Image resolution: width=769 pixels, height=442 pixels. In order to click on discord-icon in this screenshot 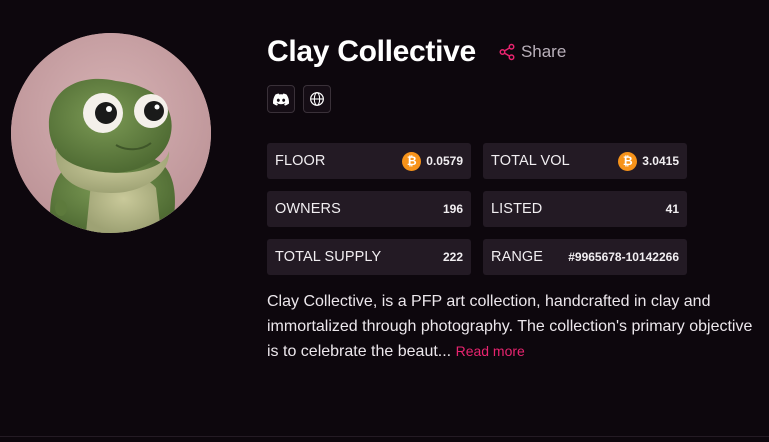, I will do `click(281, 99)`.